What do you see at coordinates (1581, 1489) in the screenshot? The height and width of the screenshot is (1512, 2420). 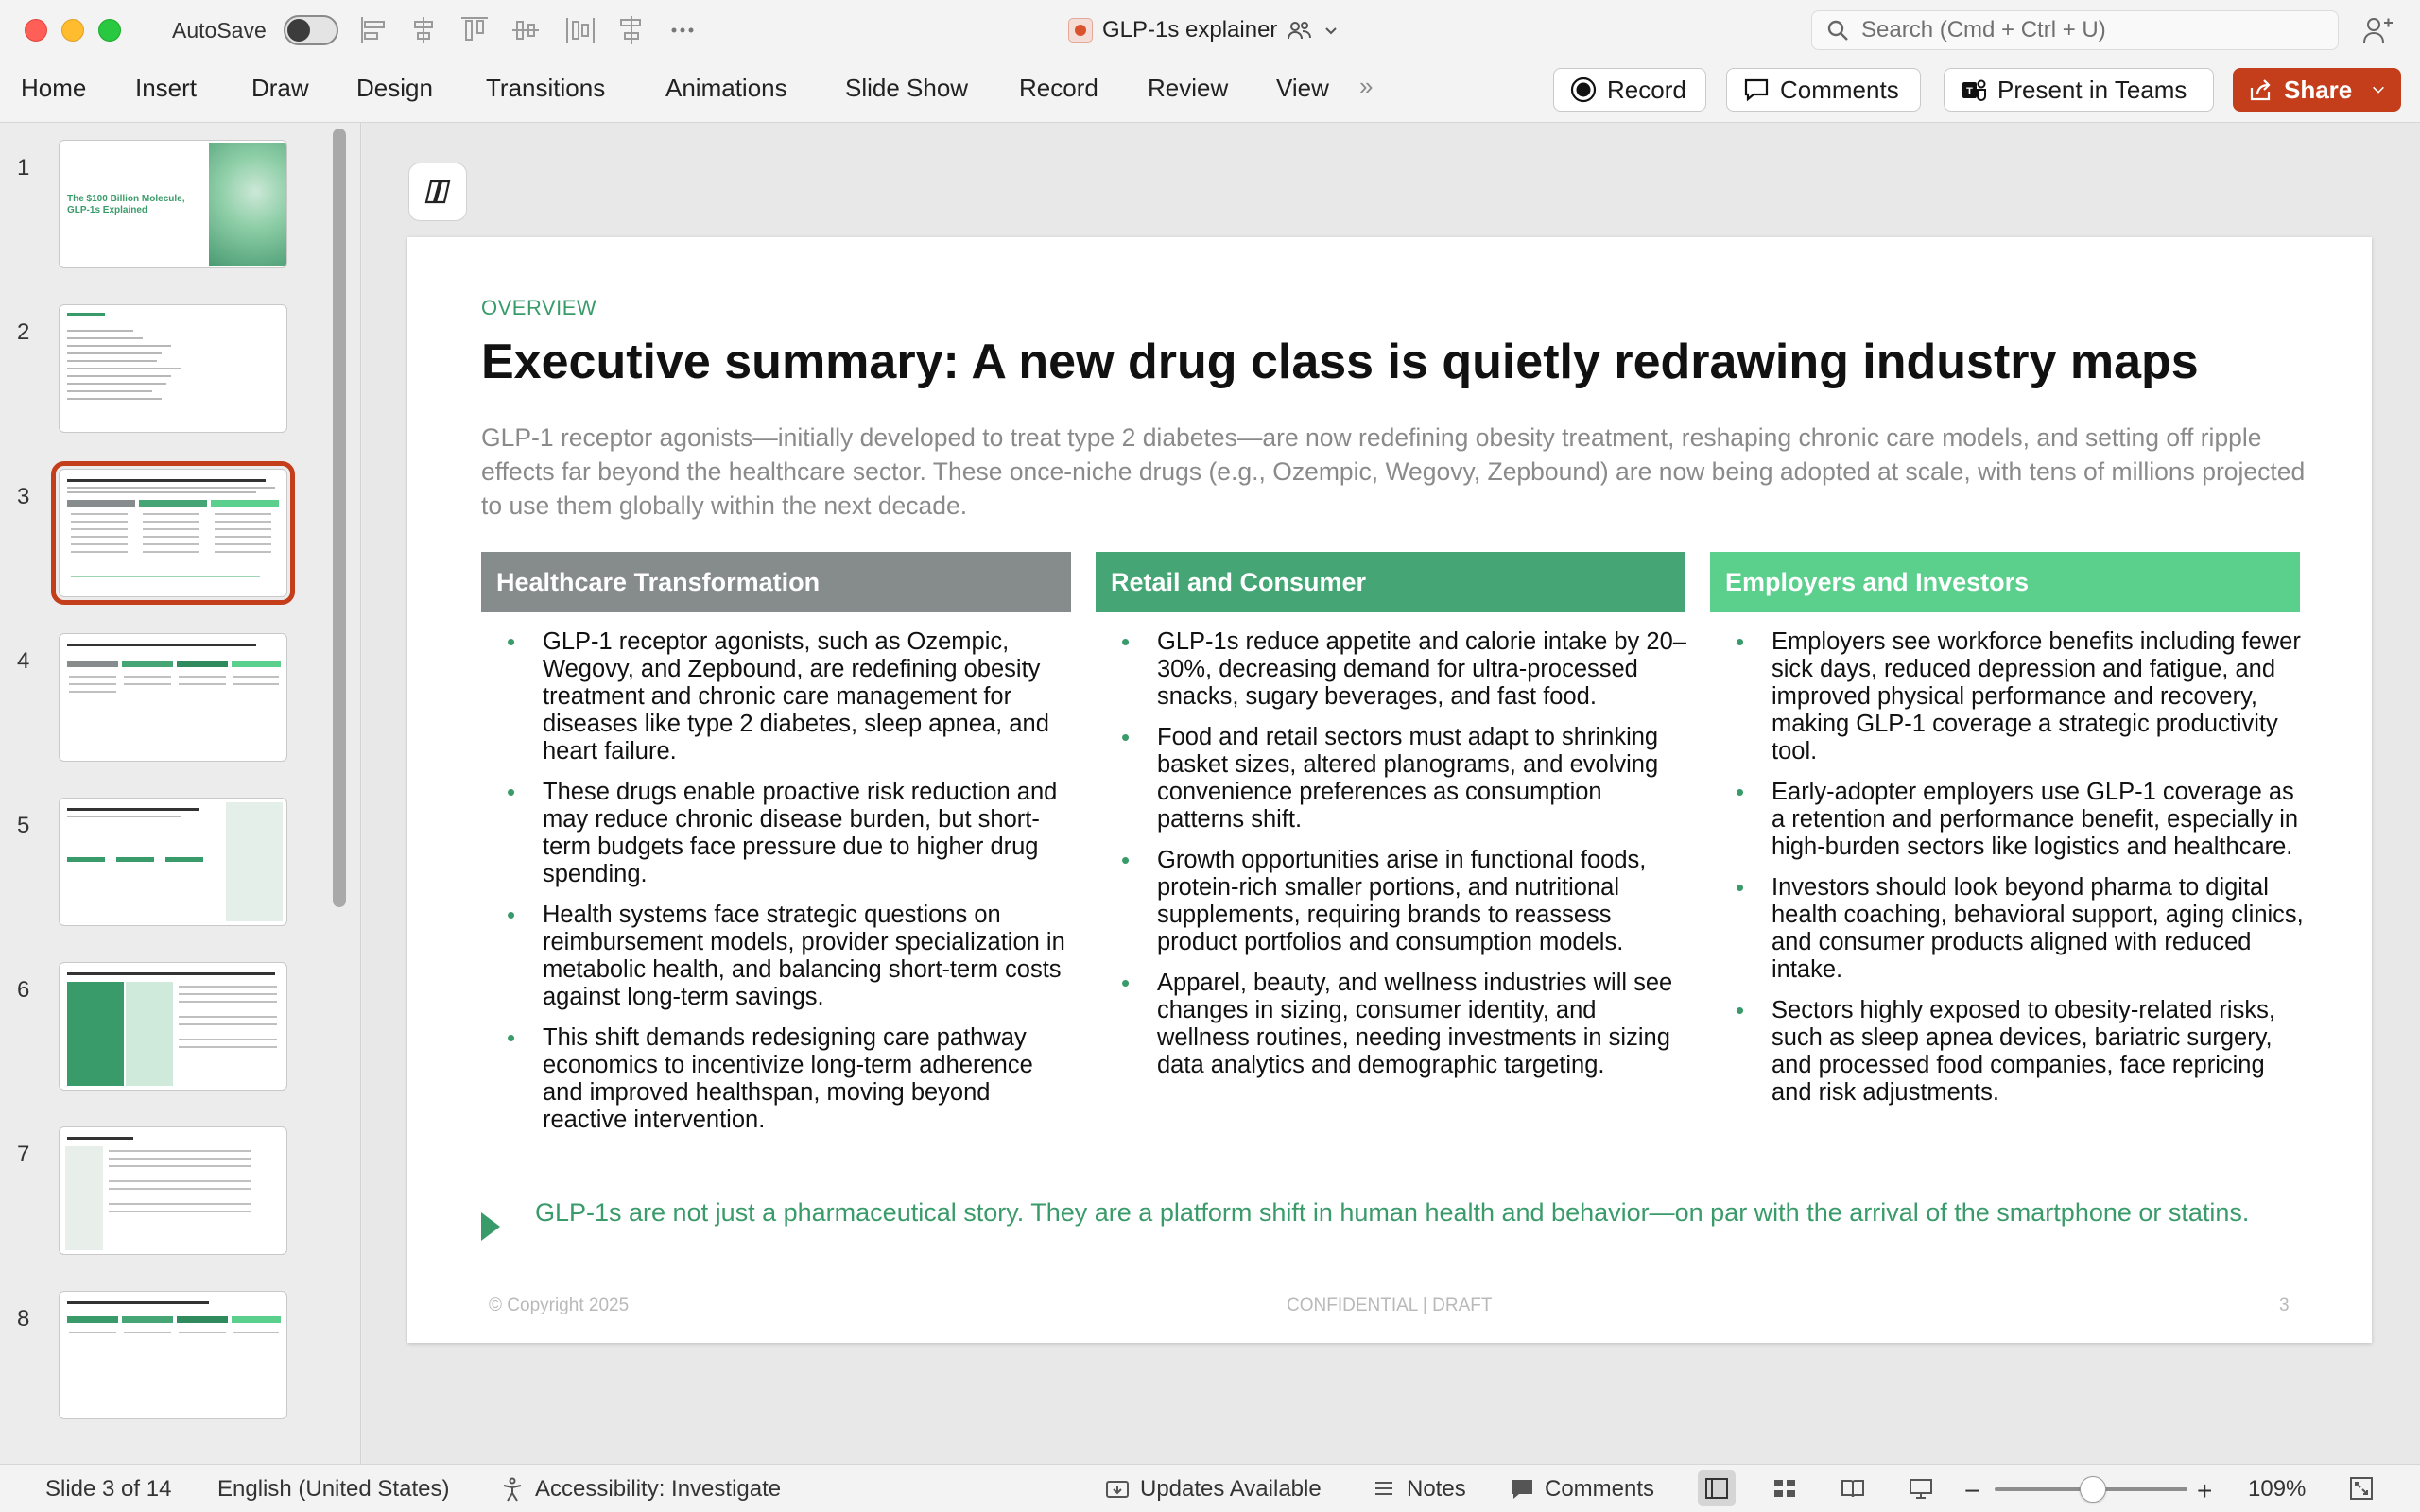 I see `comments-status-button: Comments` at bounding box center [1581, 1489].